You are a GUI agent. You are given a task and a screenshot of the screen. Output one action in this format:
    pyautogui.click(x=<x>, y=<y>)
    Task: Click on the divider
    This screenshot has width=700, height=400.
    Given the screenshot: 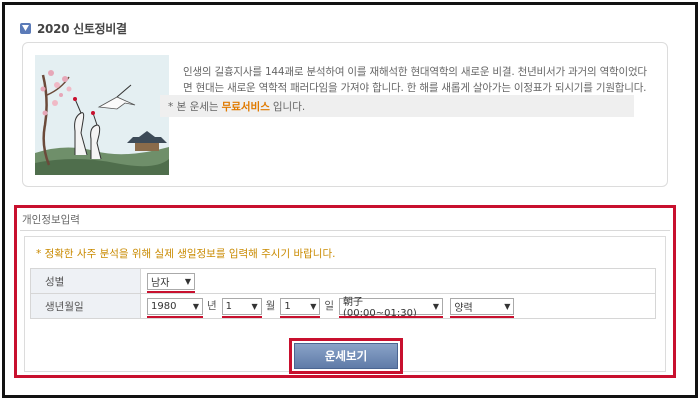 What is the action you would take?
    pyautogui.click(x=345, y=230)
    